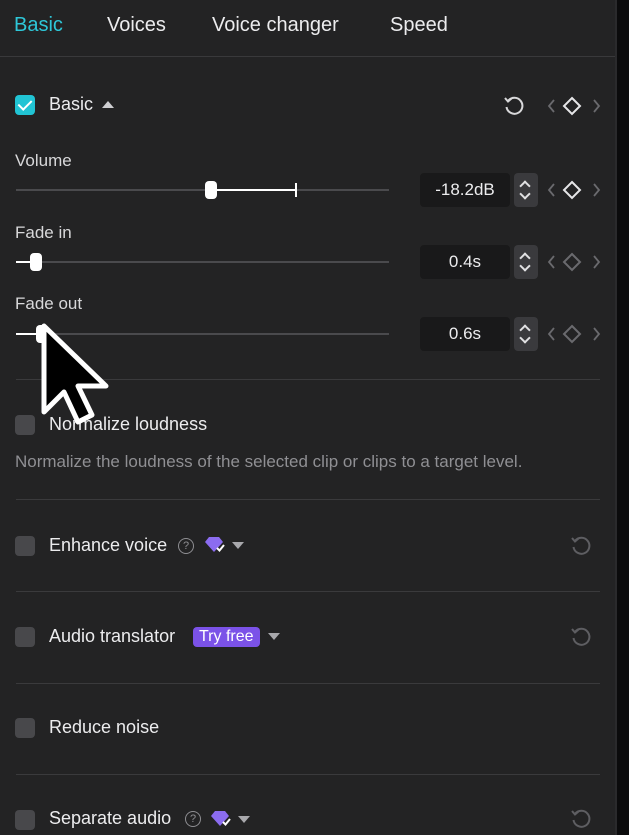 The width and height of the screenshot is (629, 835). Describe the element at coordinates (238, 545) in the screenshot. I see `enhance-voice-dropdown-icon` at that location.